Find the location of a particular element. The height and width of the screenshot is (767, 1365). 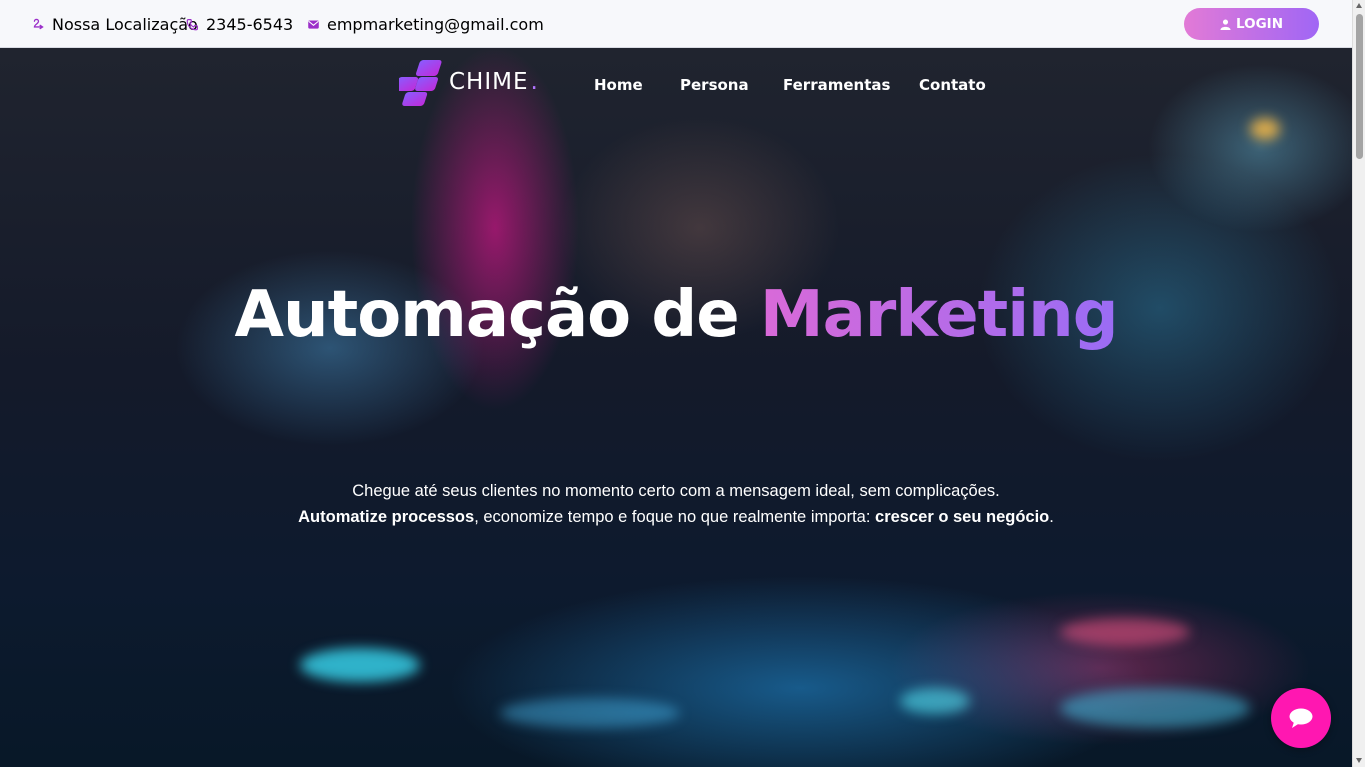

nav-ferramentas: Ferramentas is located at coordinates (836, 85).